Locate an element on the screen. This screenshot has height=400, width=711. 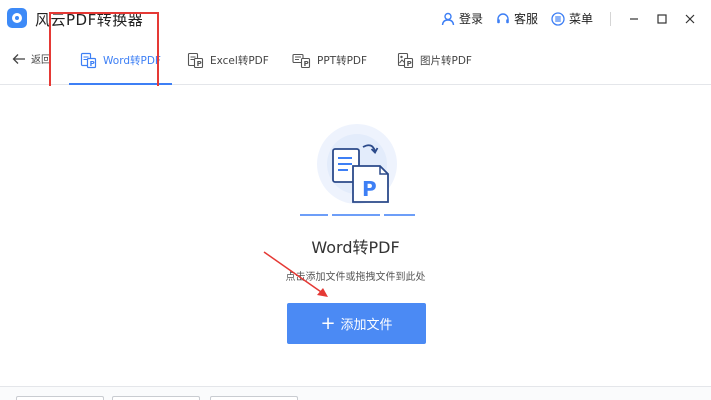
maximize-icon is located at coordinates (662, 18).